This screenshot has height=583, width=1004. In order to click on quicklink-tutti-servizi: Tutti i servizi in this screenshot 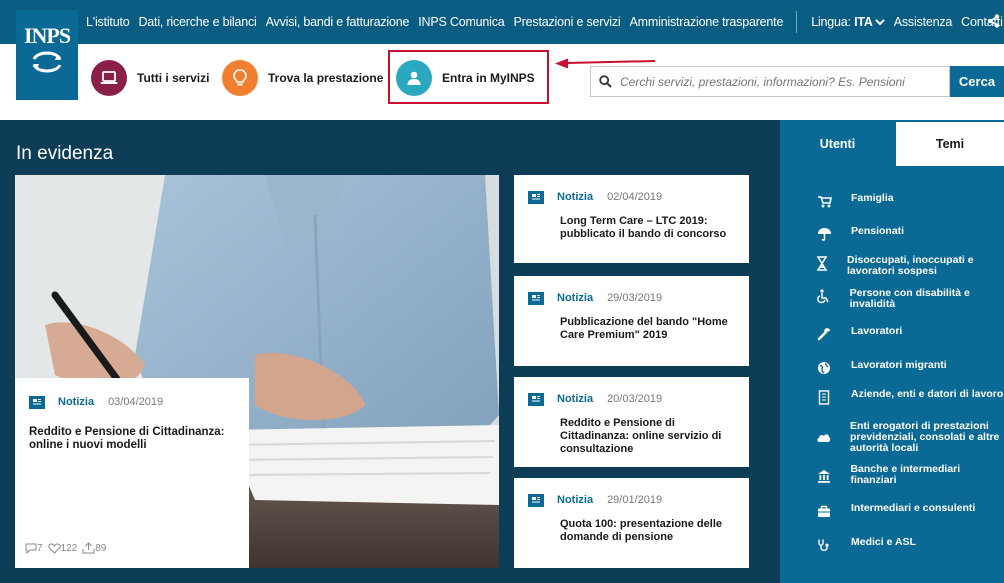, I will do `click(150, 78)`.